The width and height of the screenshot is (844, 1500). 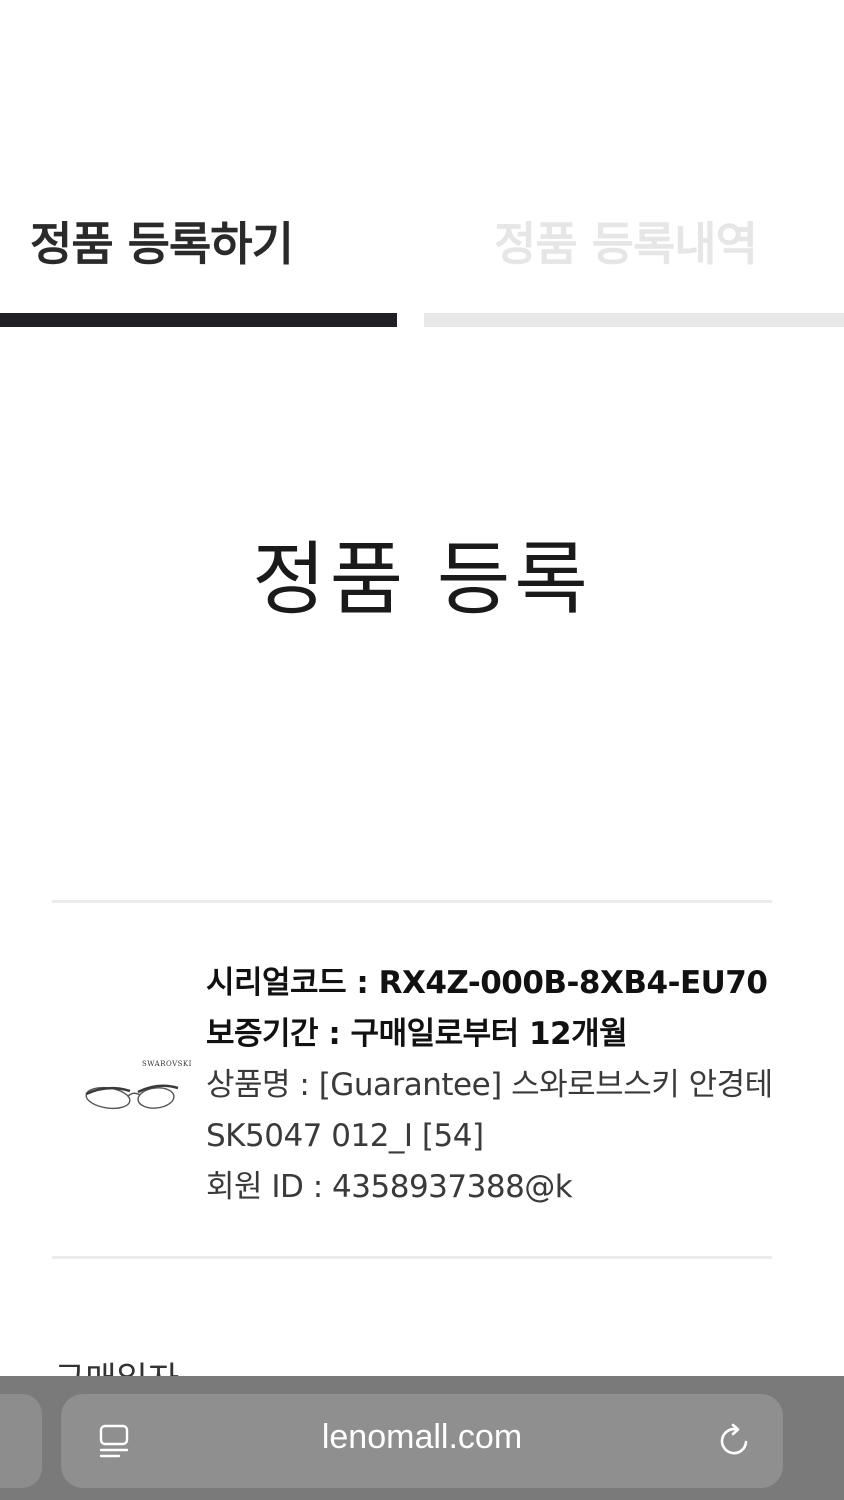 What do you see at coordinates (422, 579) in the screenshot?
I see `page-title: 정품 등록` at bounding box center [422, 579].